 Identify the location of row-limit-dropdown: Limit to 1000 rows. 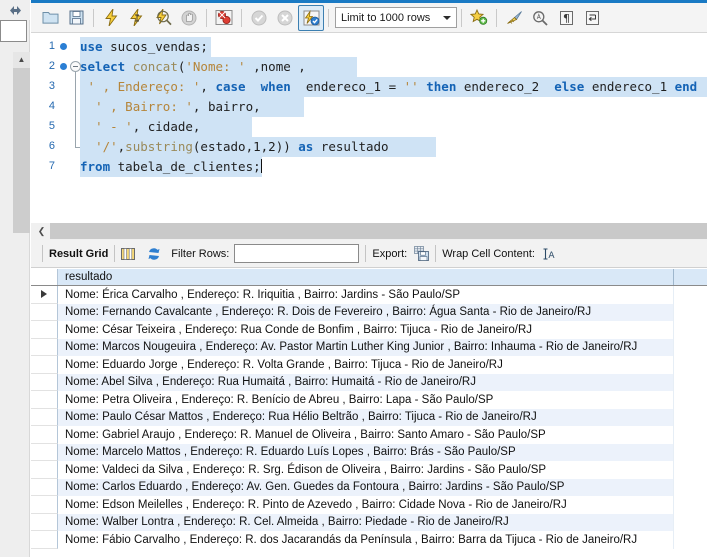
(396, 17).